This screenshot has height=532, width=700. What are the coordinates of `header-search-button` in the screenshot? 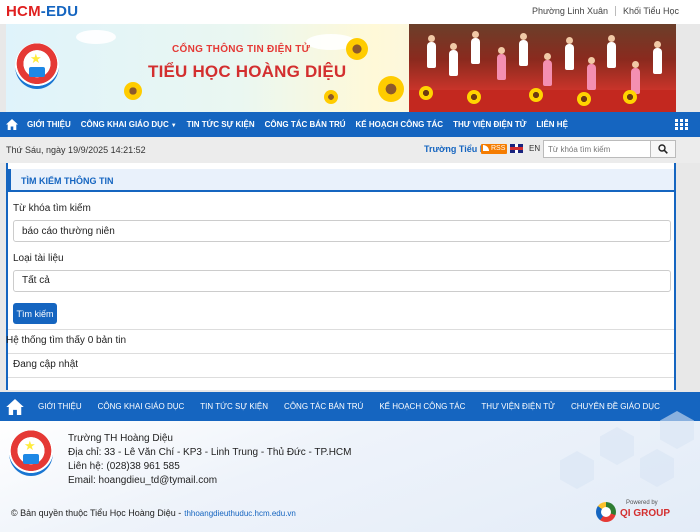 It's located at (663, 149).